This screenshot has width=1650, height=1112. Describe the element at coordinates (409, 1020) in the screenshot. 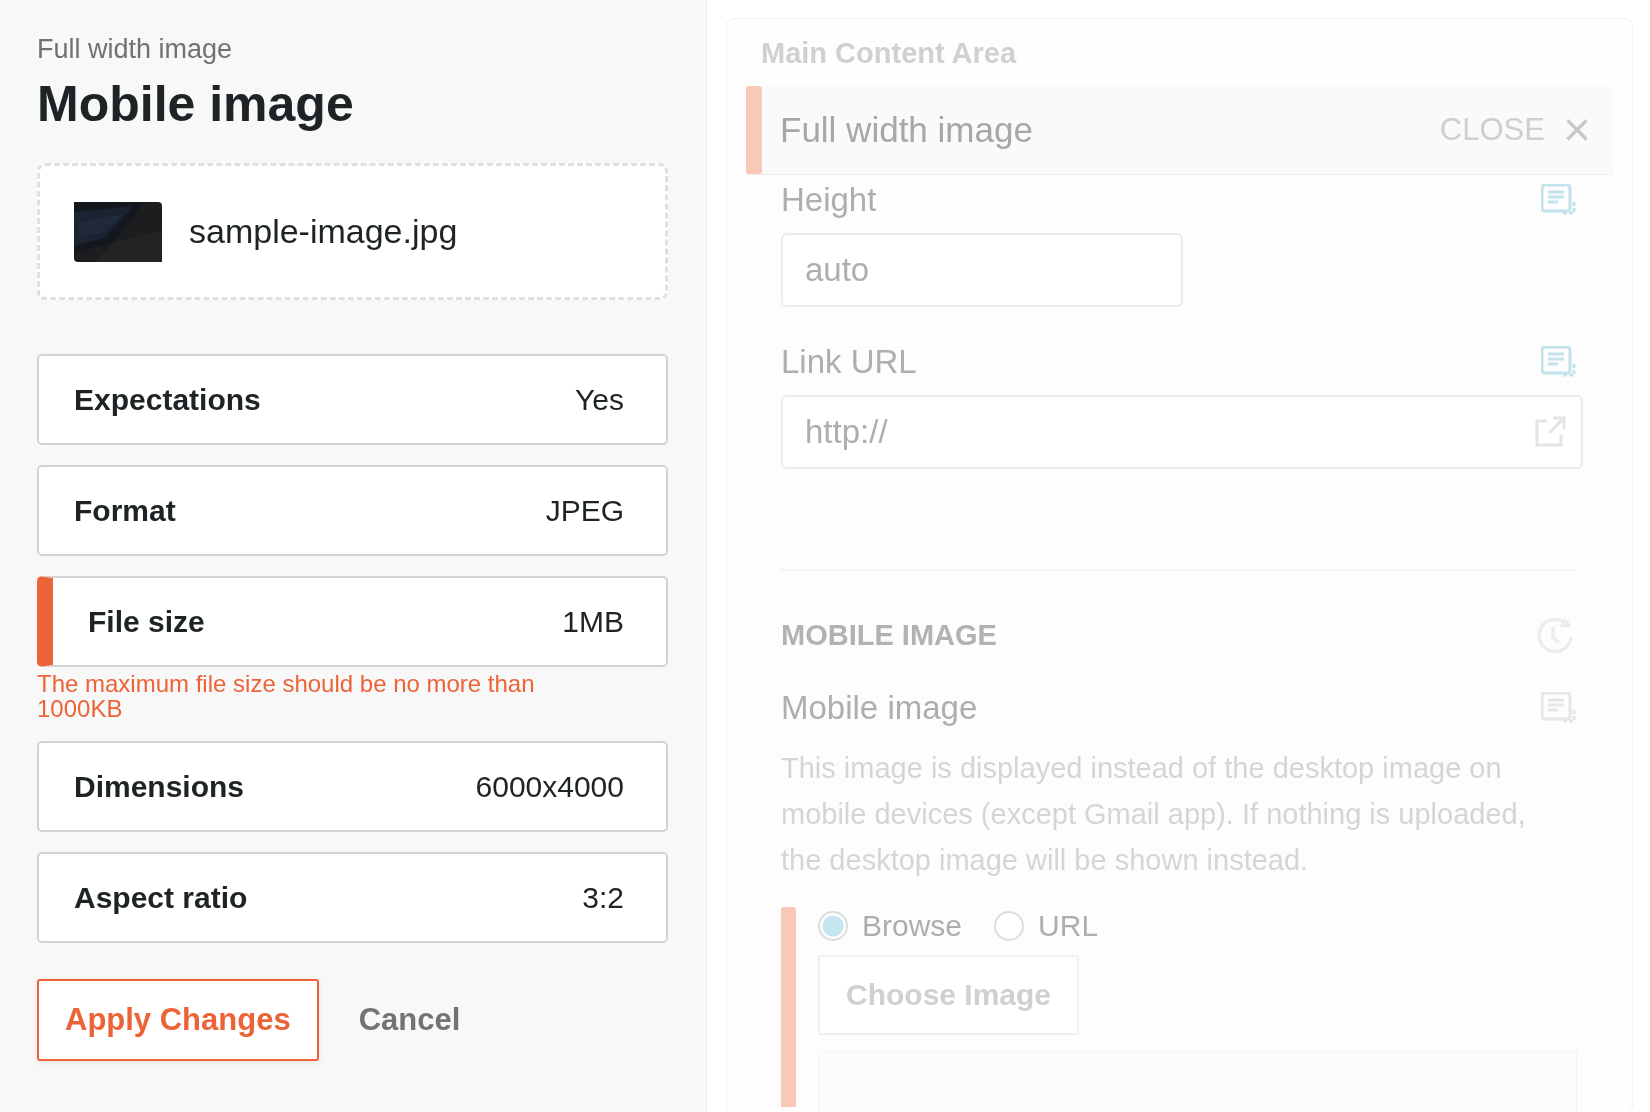

I see `cancel-button: Cancel` at that location.